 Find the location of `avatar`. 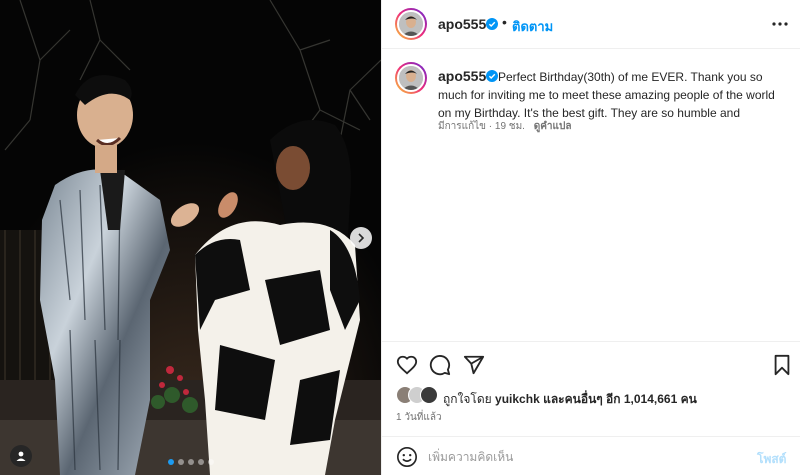

avatar is located at coordinates (411, 24).